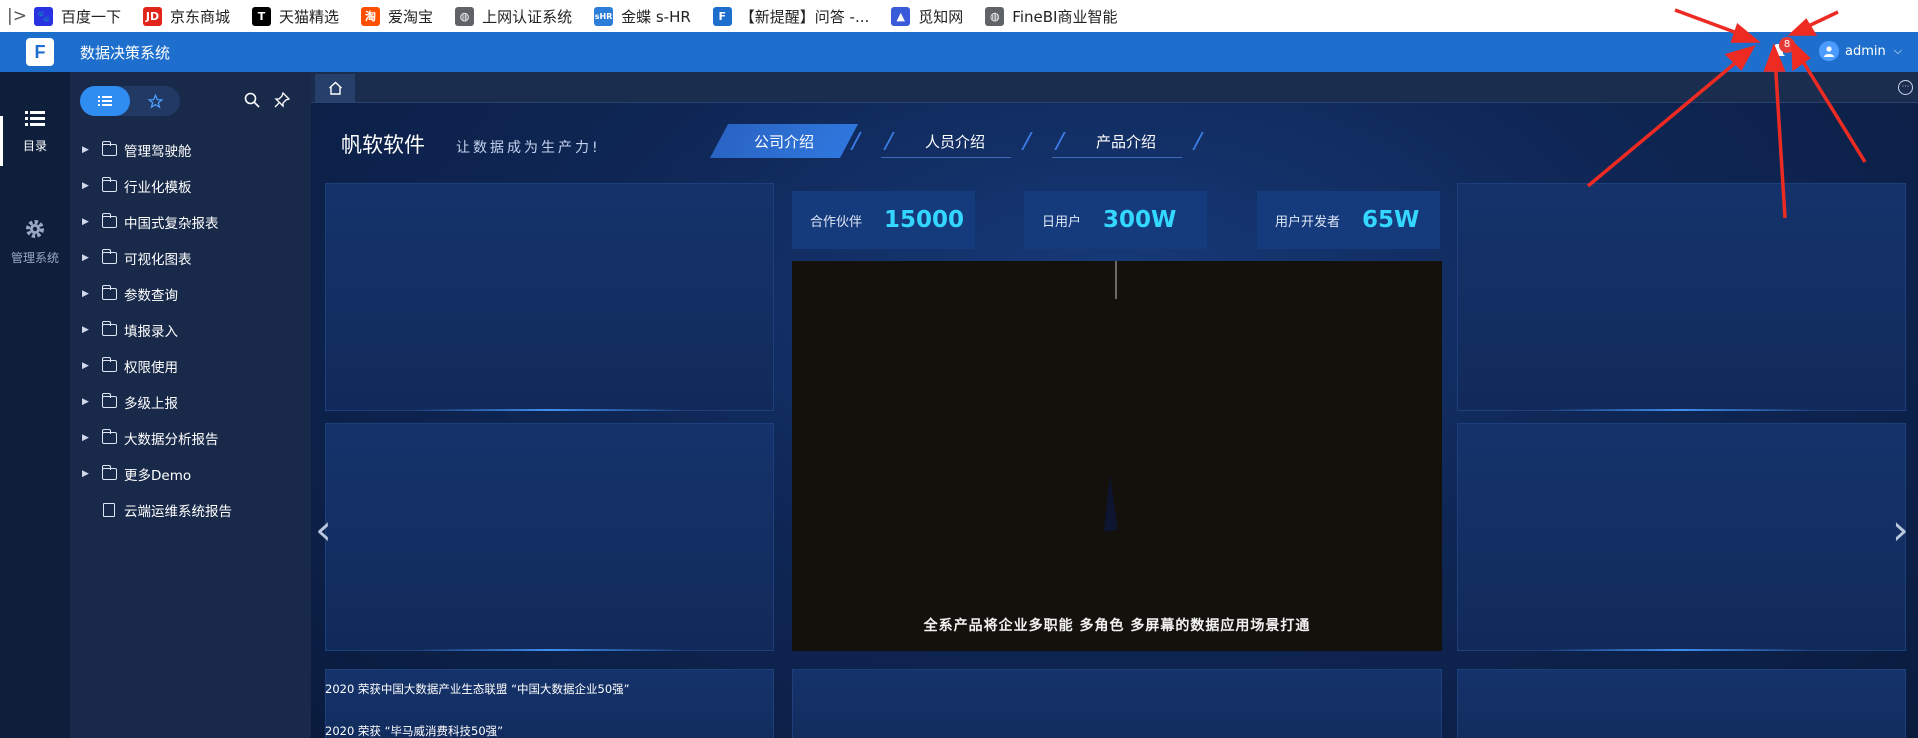  Describe the element at coordinates (941, 16) in the screenshot. I see `bookmark-label: 觅知网` at that location.